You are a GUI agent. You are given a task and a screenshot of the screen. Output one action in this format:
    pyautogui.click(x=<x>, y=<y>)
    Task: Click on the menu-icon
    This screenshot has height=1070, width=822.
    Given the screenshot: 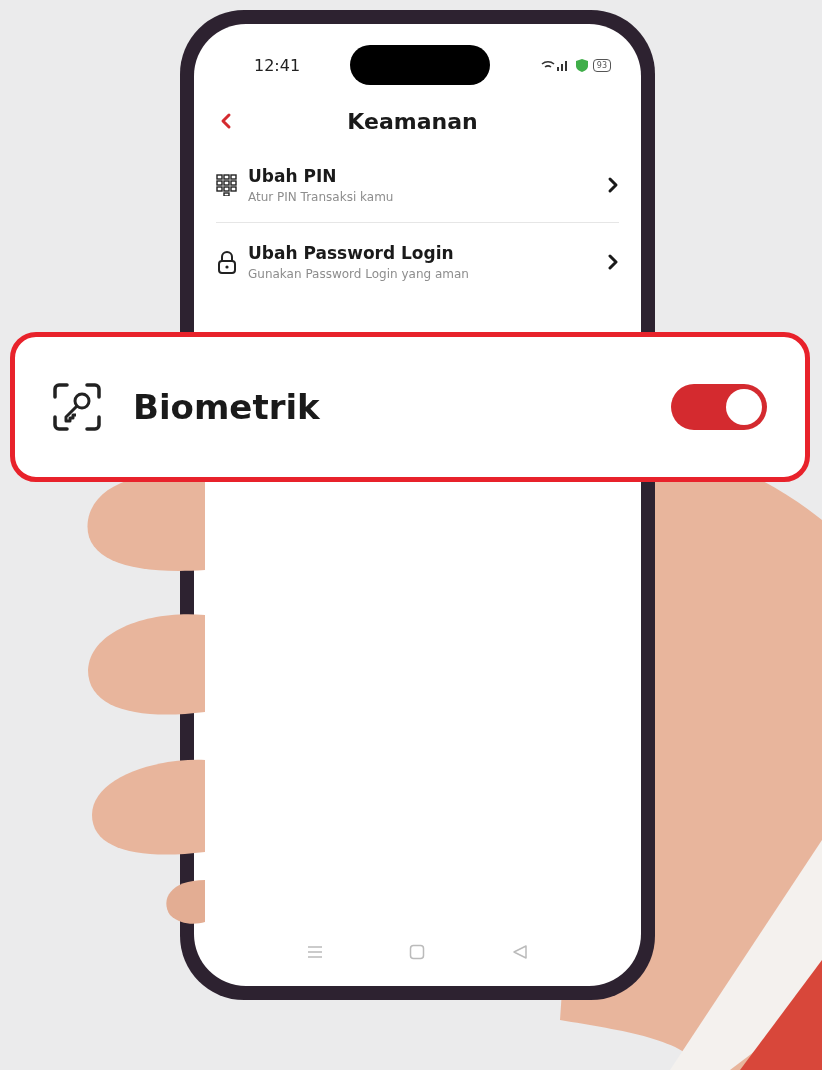 What is the action you would take?
    pyautogui.click(x=315, y=952)
    